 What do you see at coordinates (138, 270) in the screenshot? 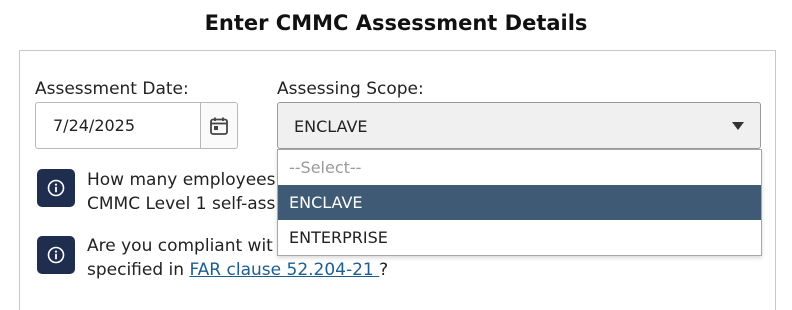
I see `question-compliance-prefix: specified in` at bounding box center [138, 270].